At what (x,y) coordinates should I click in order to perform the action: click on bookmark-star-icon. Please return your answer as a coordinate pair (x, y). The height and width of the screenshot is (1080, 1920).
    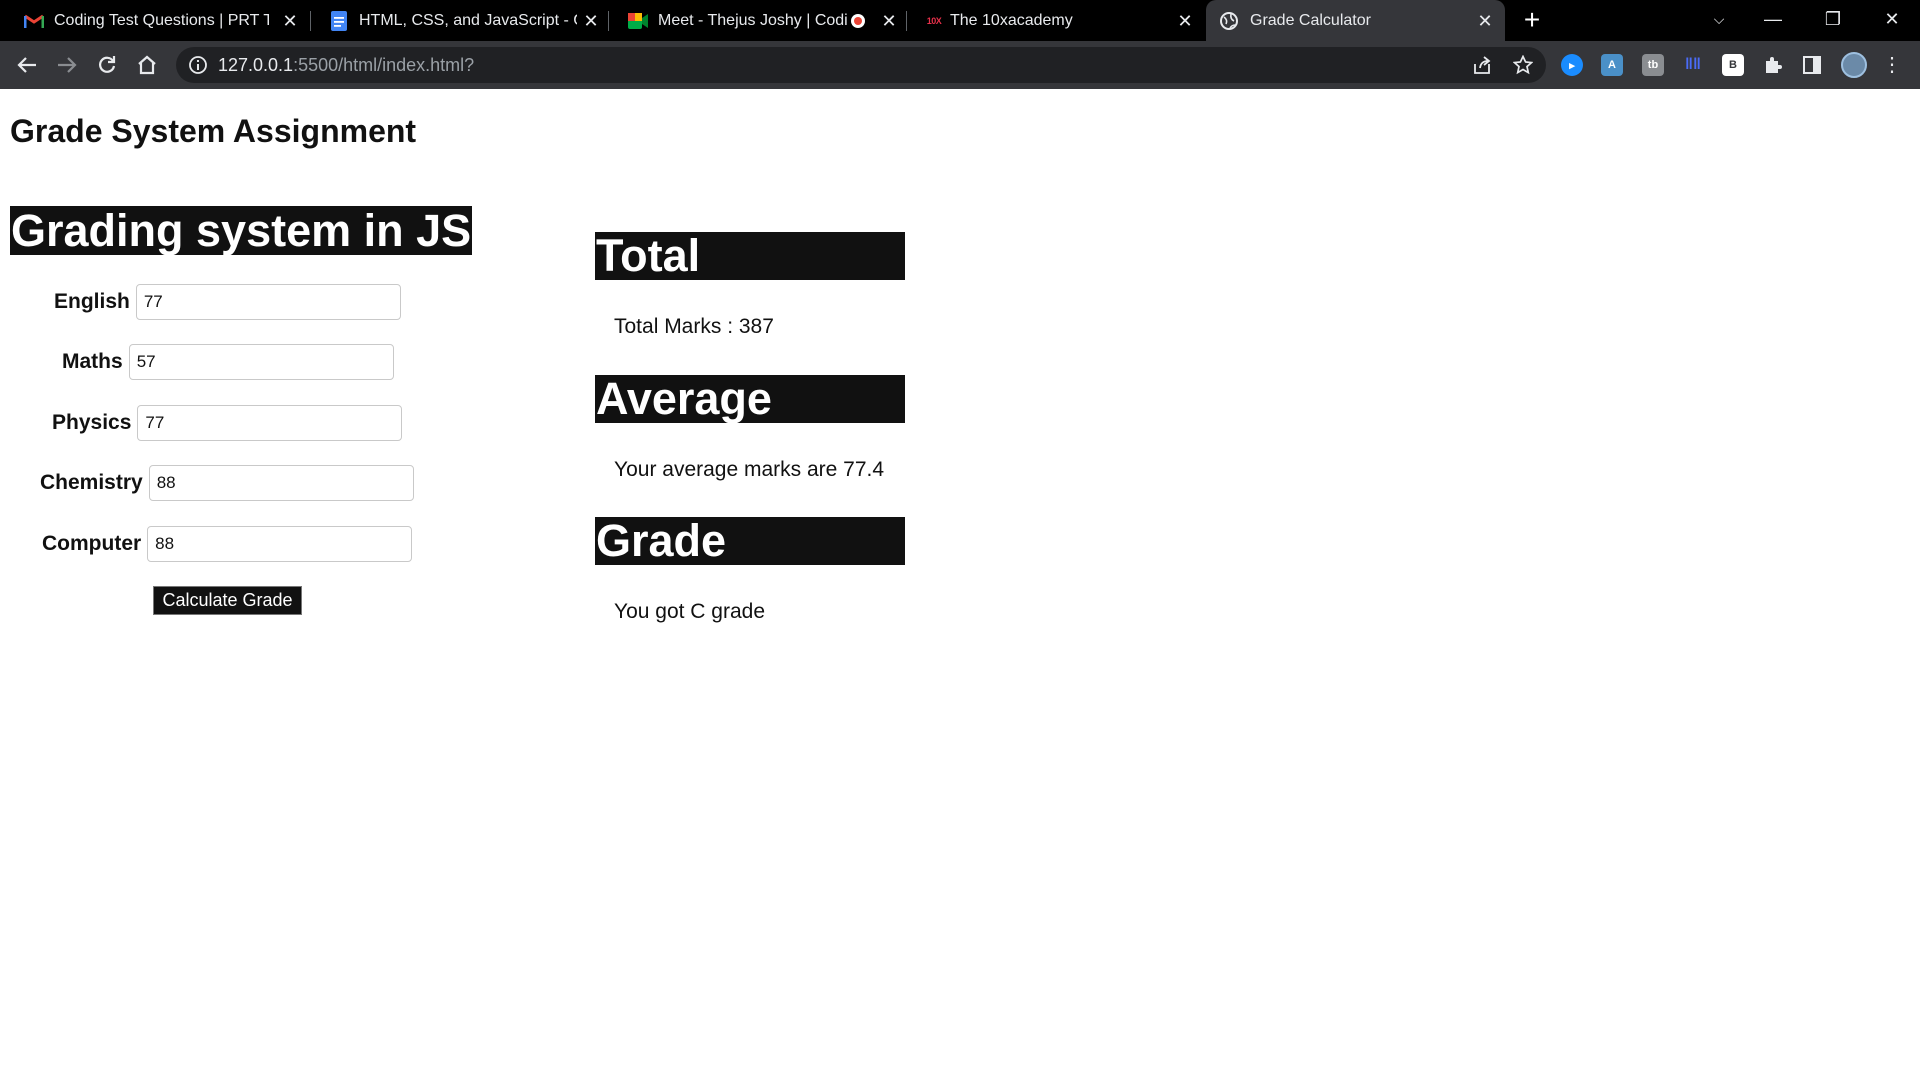
    Looking at the image, I should click on (1523, 65).